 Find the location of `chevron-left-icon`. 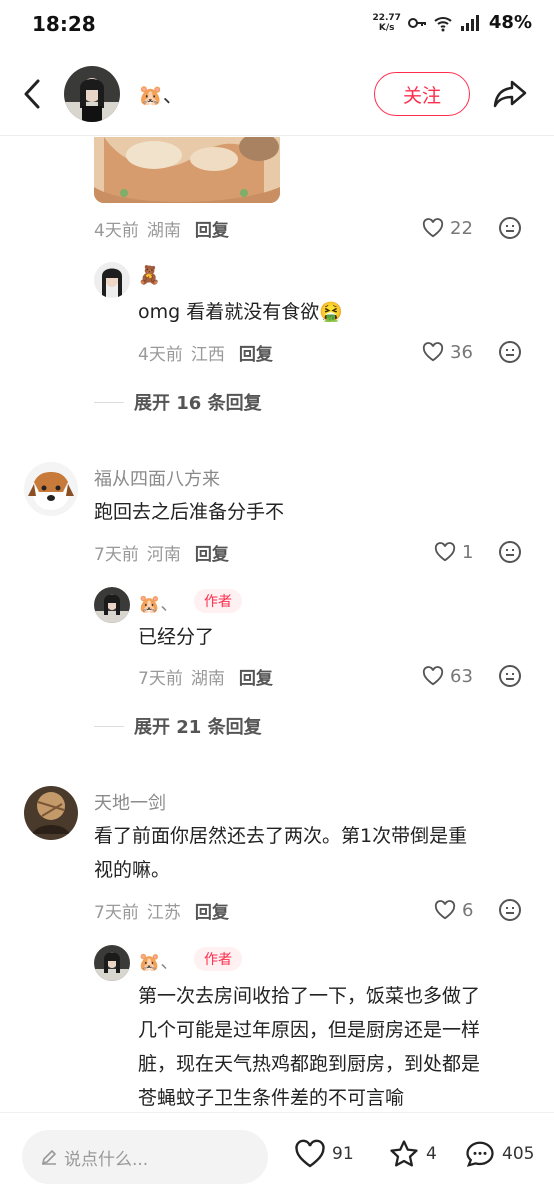

chevron-left-icon is located at coordinates (32, 94).